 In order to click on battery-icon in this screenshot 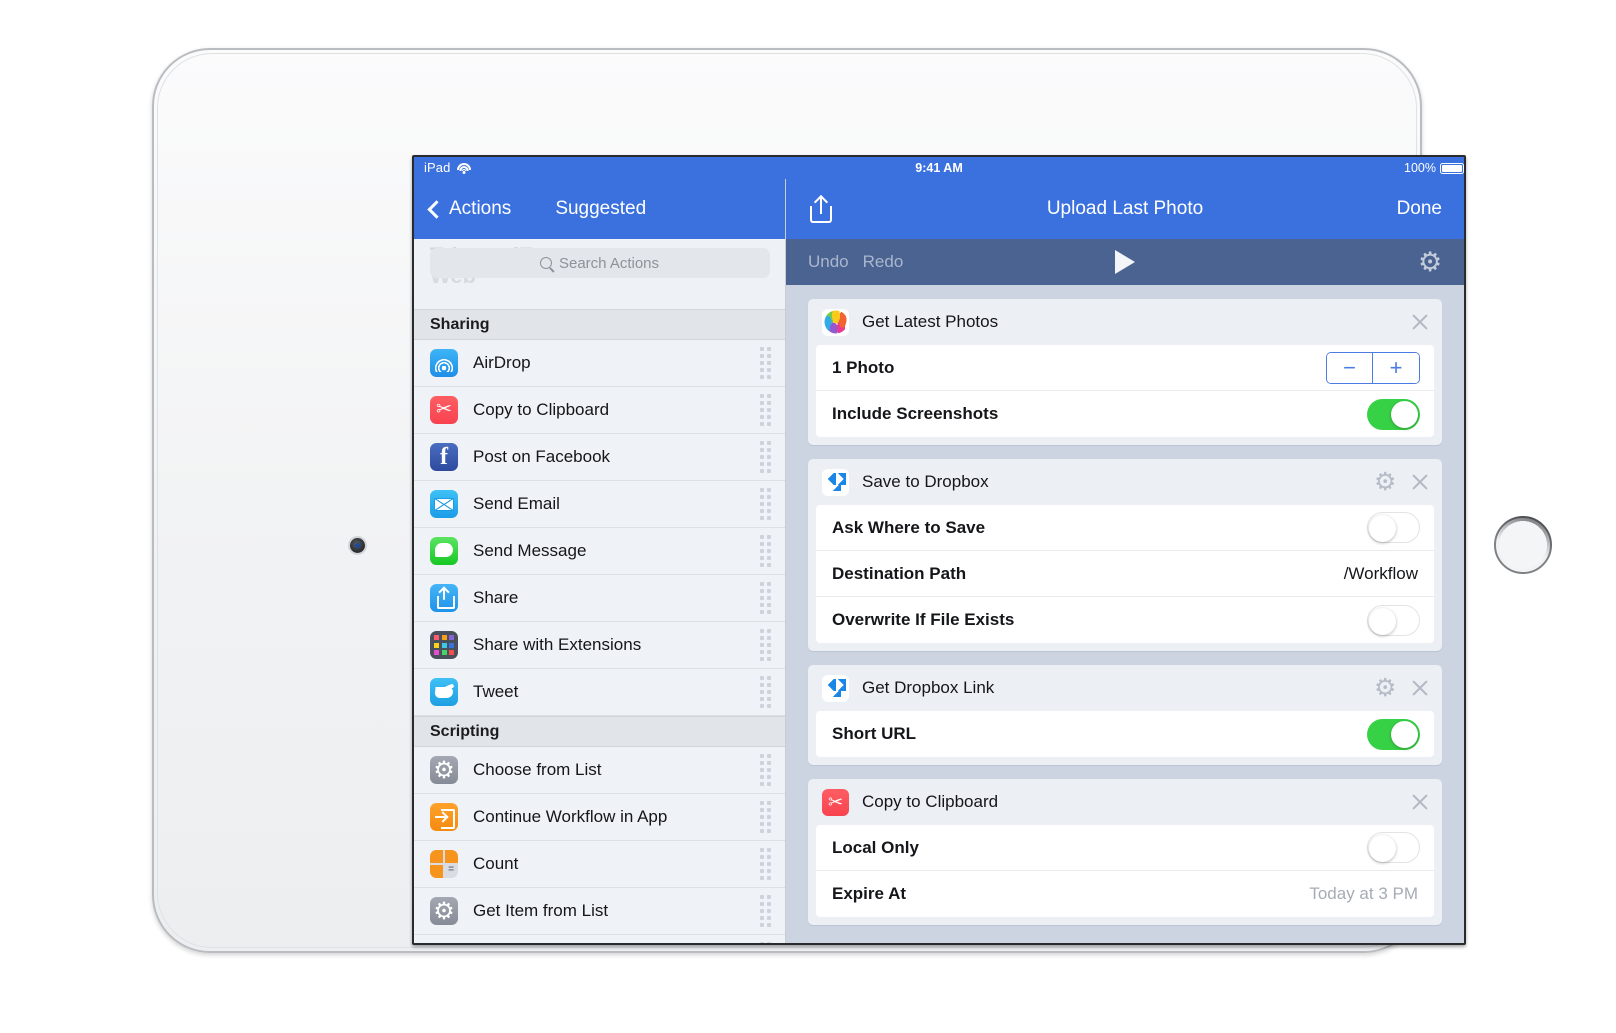, I will do `click(1452, 168)`.